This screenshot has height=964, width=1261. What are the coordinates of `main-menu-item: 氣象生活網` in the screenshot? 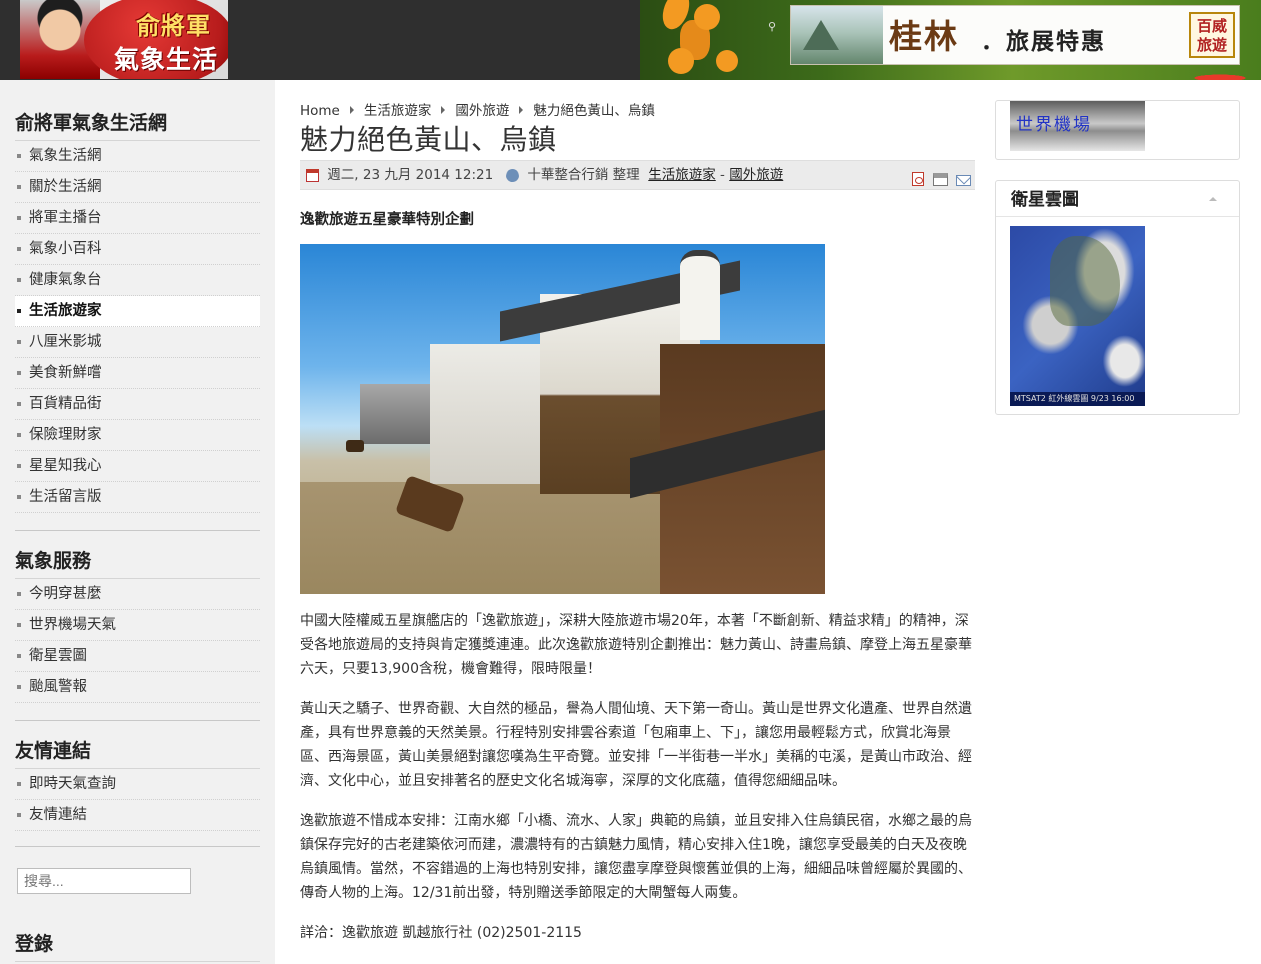 It's located at (137, 156).